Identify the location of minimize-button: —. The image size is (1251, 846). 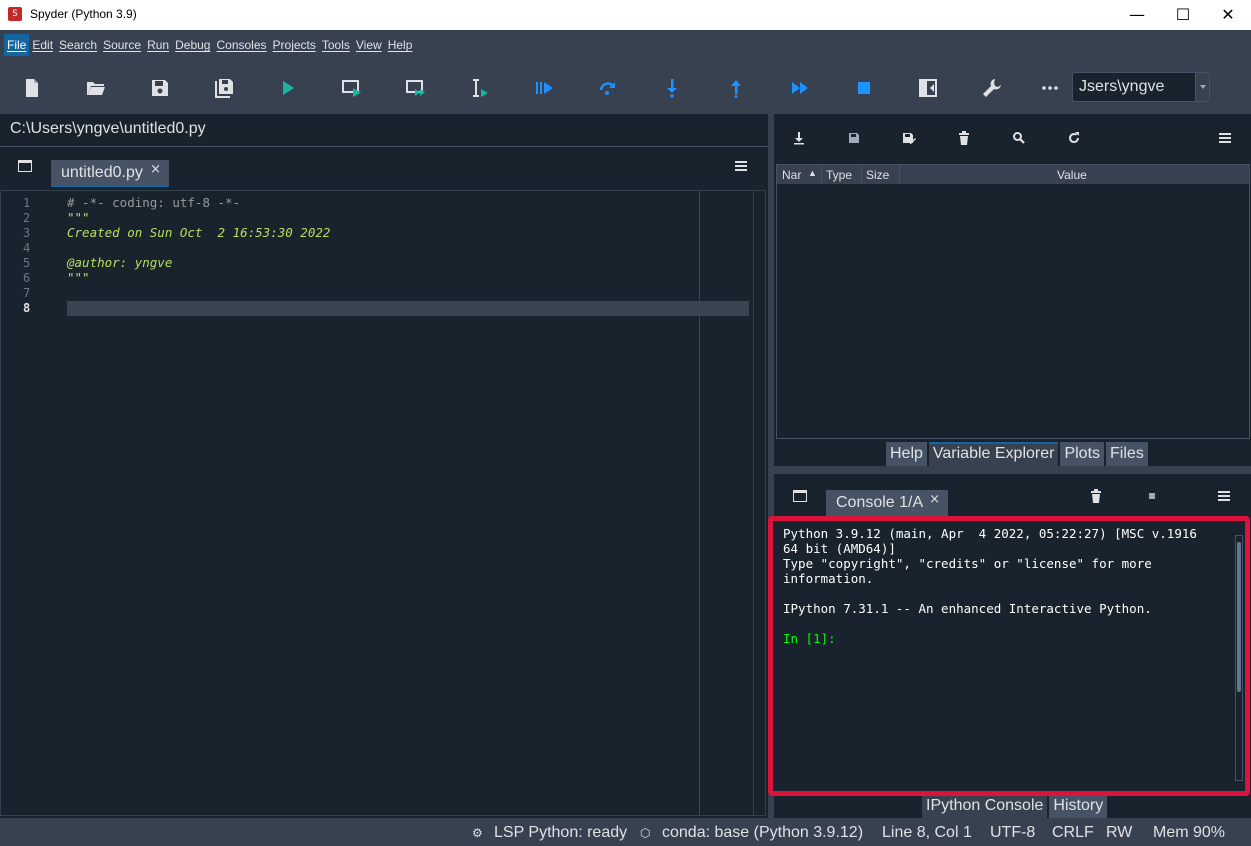
(1137, 15).